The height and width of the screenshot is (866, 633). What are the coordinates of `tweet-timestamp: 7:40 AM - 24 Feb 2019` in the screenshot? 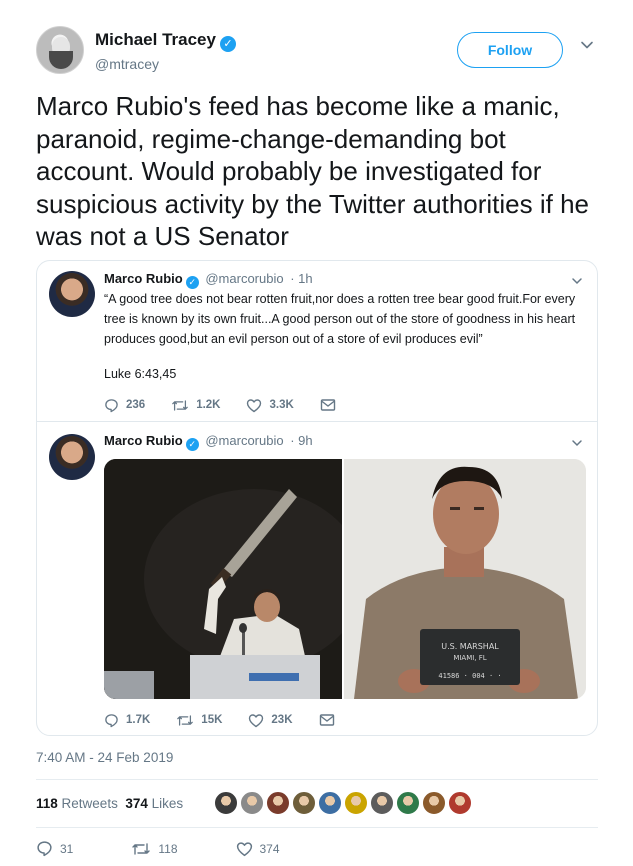 It's located at (104, 757).